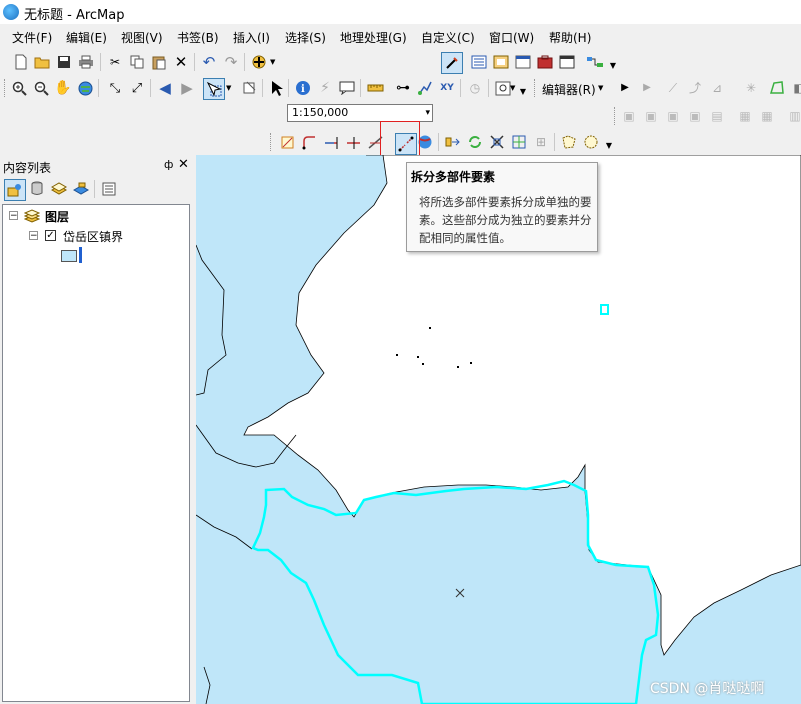 This screenshot has width=801, height=704. Describe the element at coordinates (513, 88) in the screenshot. I see `viewer-dropdown-icon: ▼` at that location.